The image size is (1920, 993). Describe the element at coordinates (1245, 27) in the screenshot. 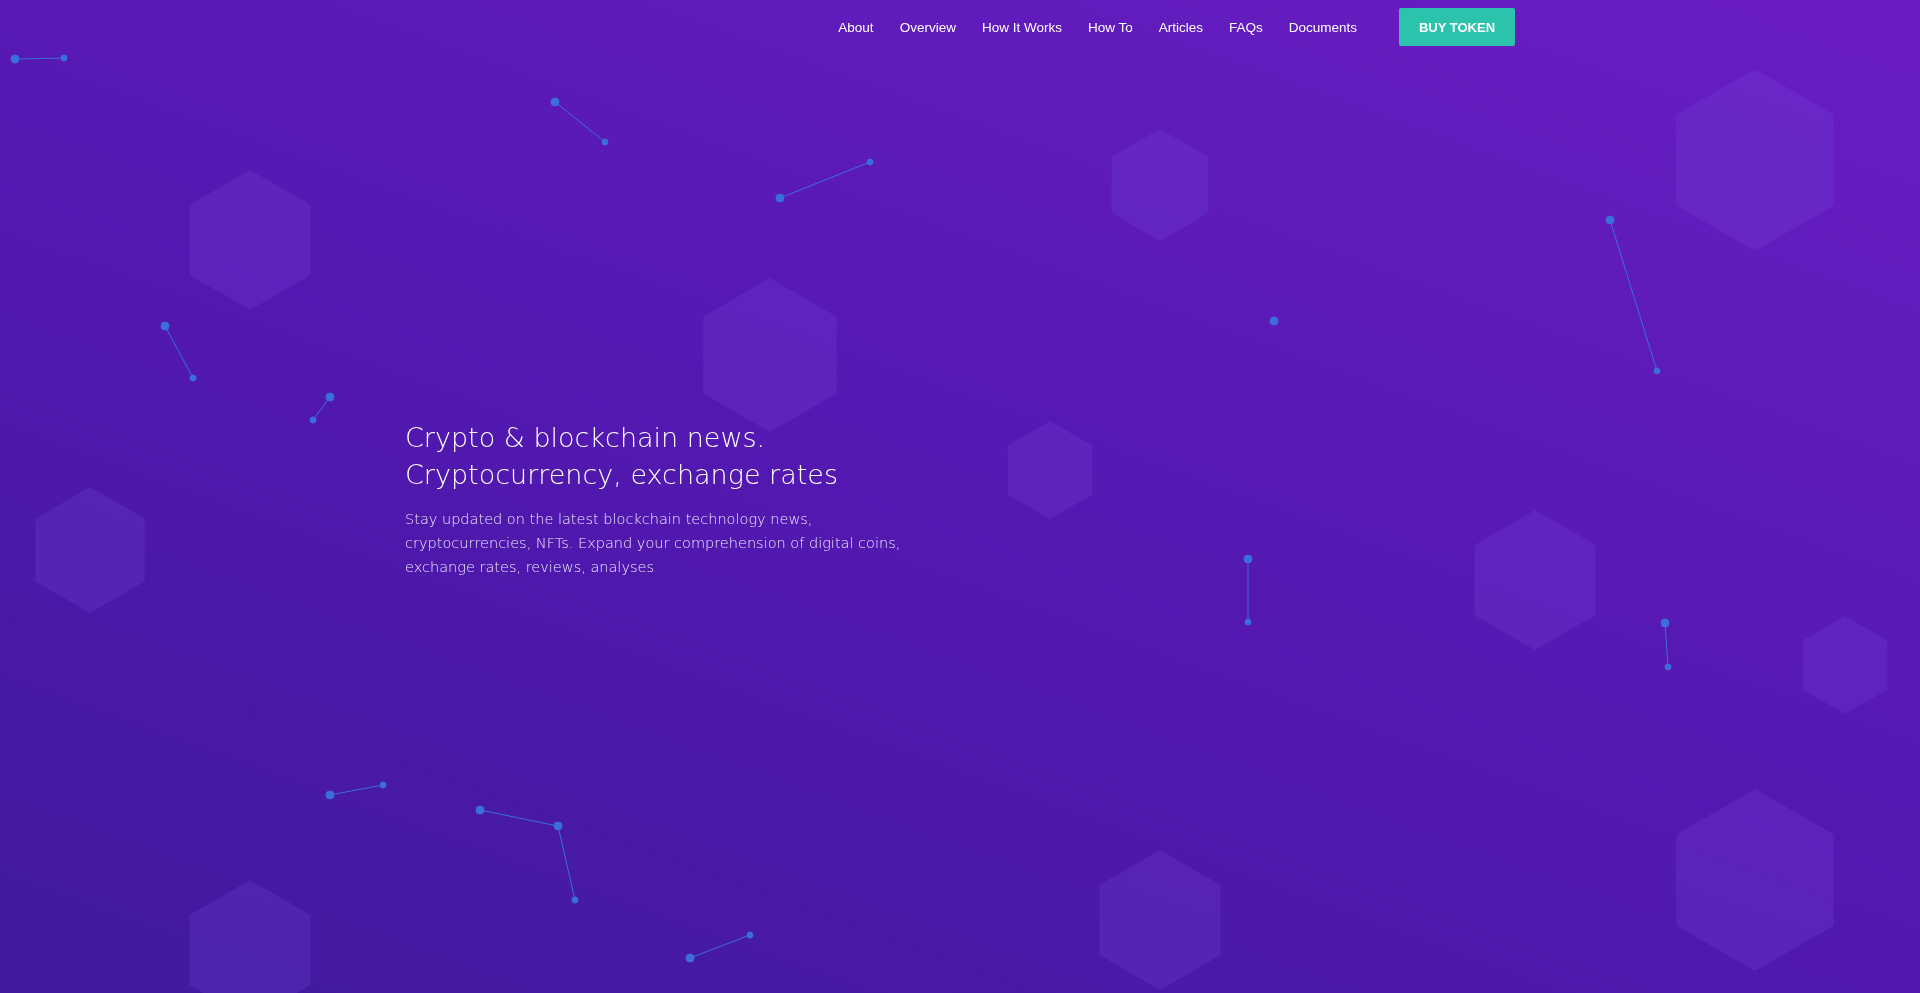

I see `nav-link: FAQs` at that location.